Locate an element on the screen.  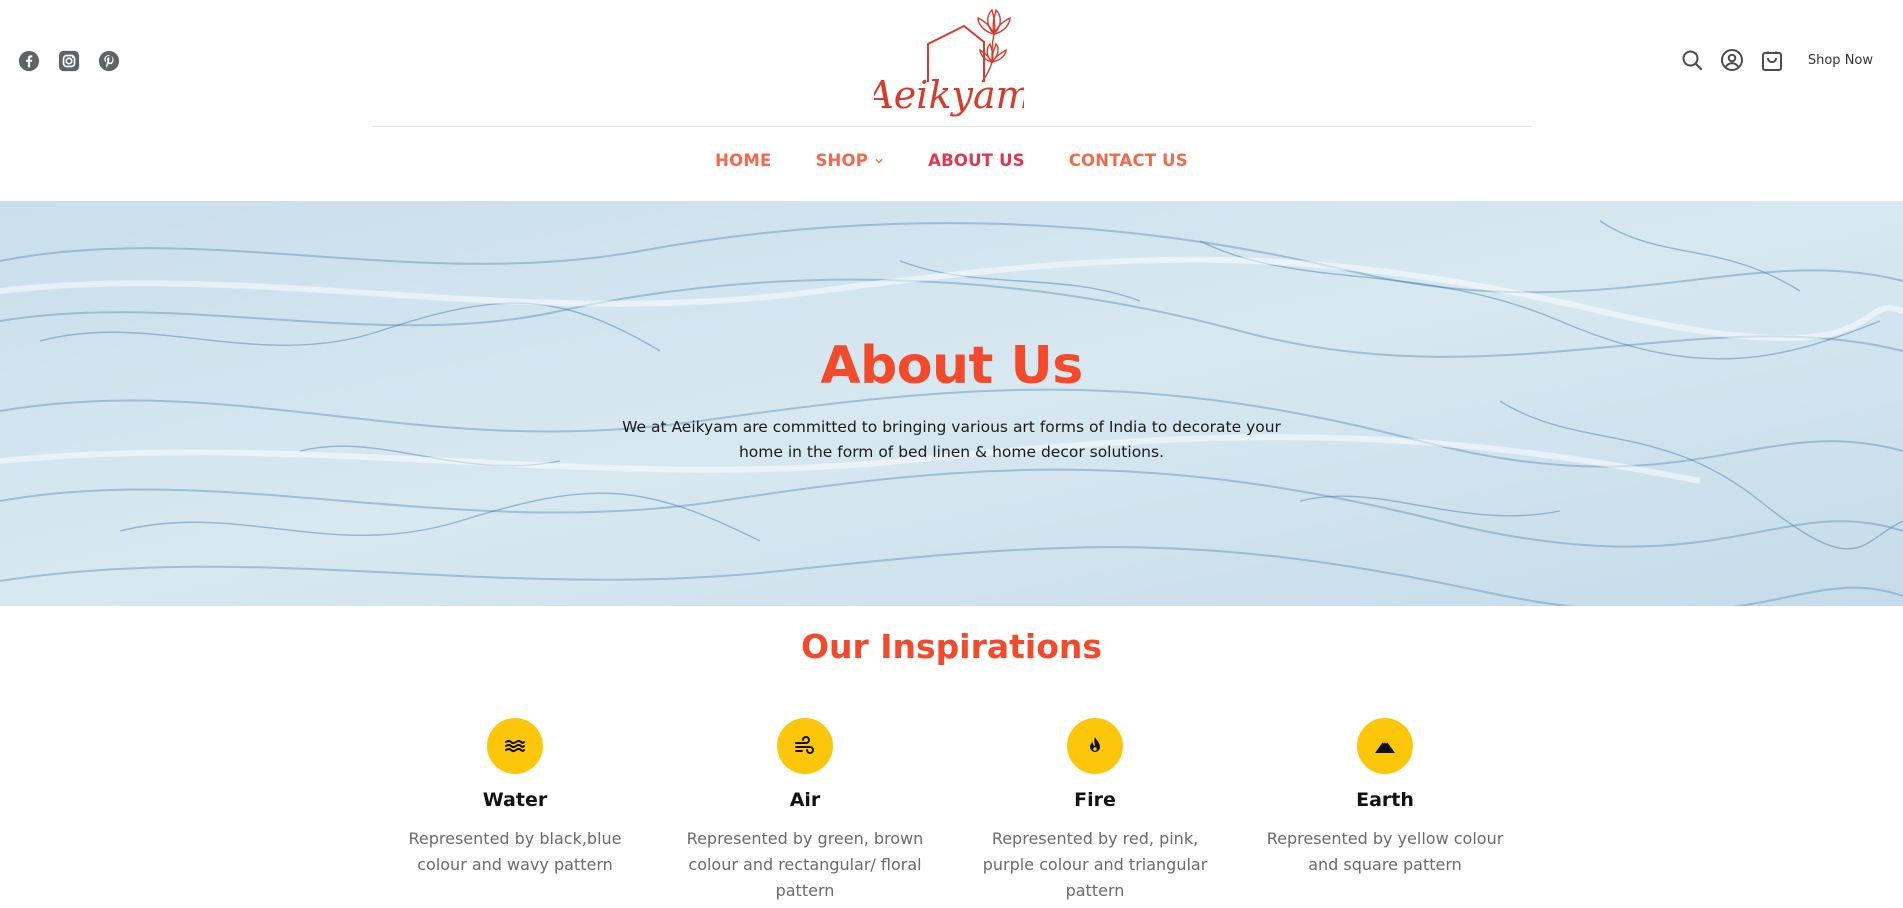
water-waves-icon is located at coordinates (515, 746).